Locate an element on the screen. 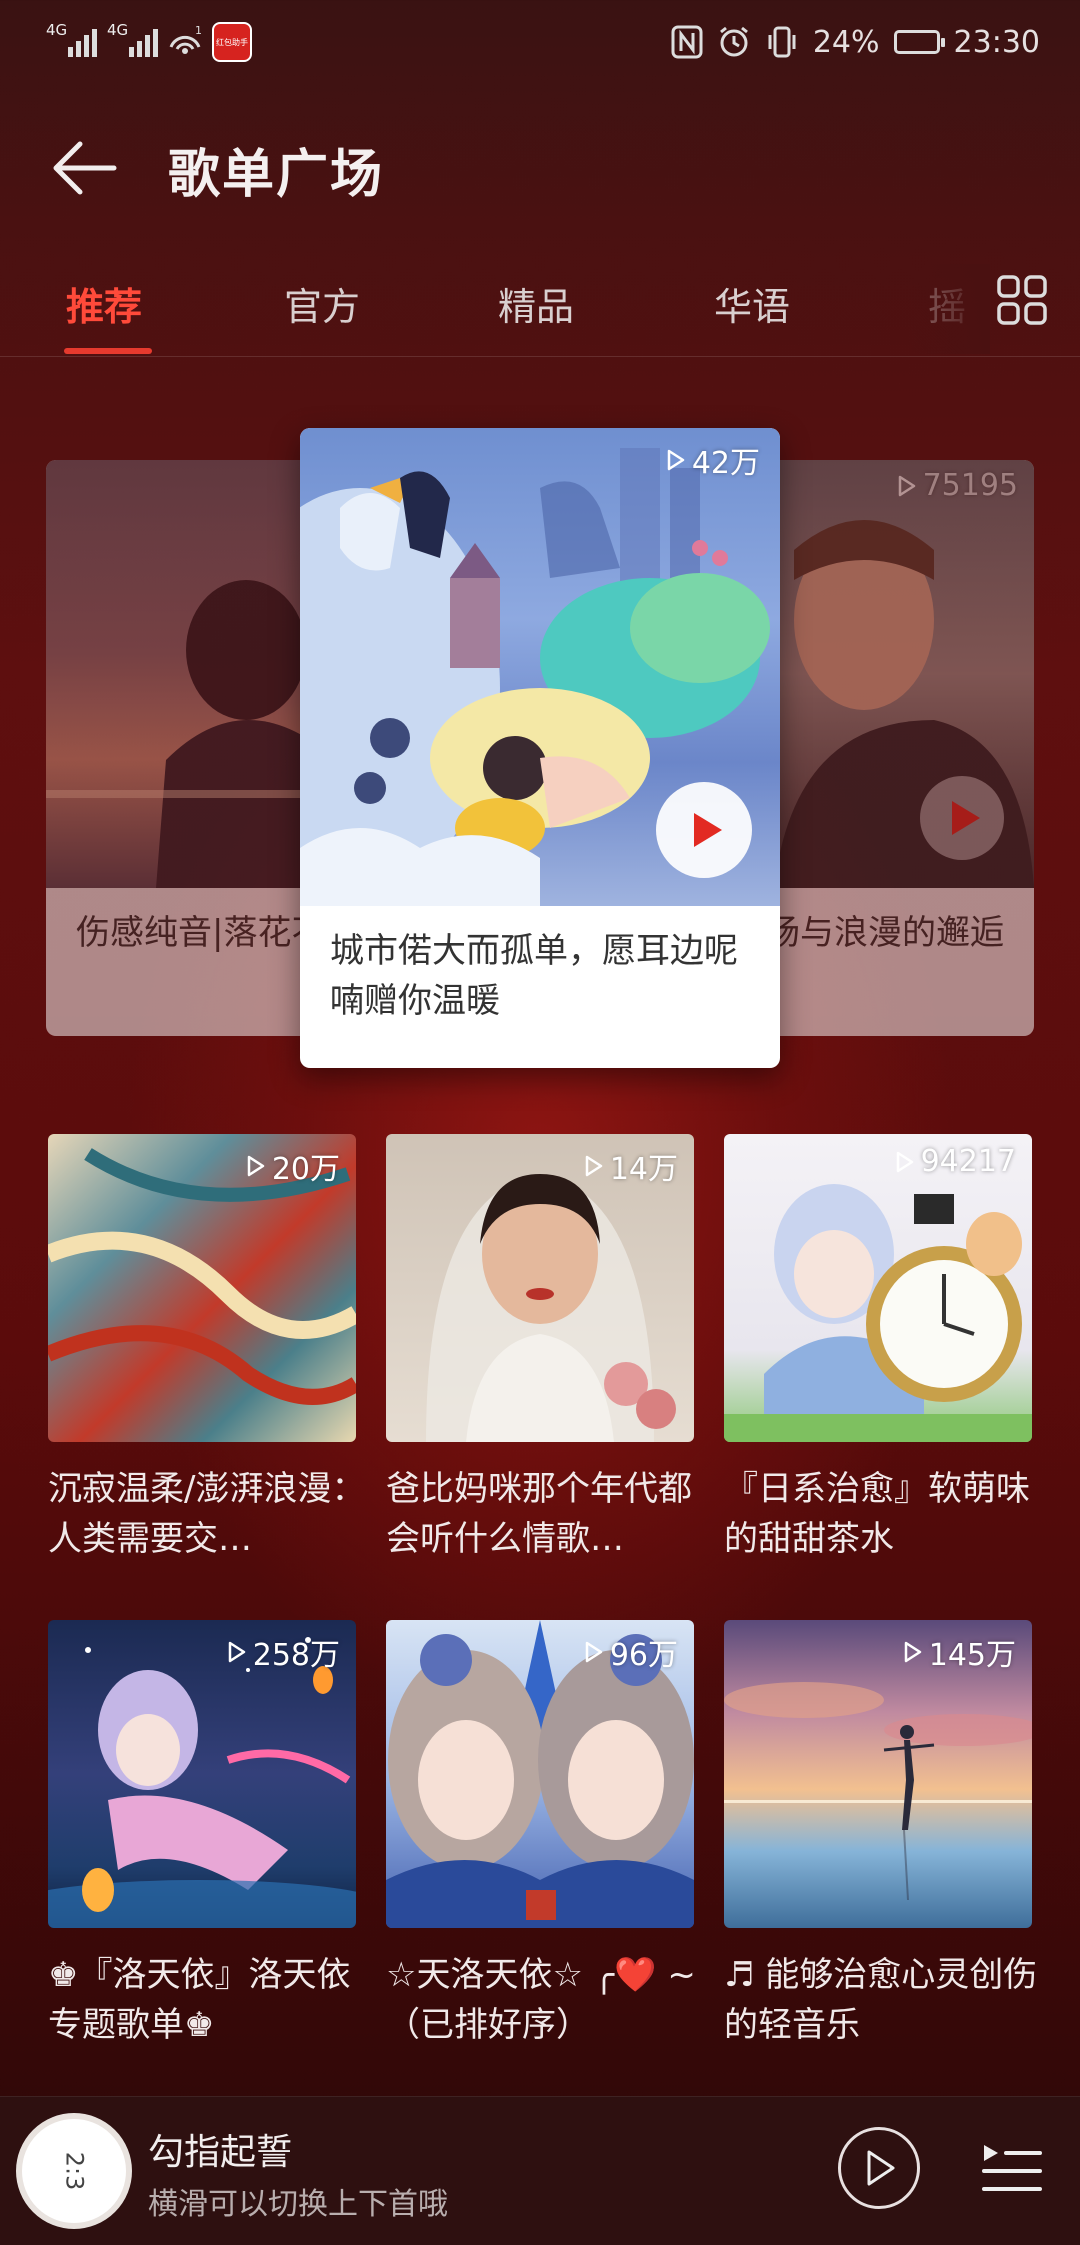 Image resolution: width=1080 pixels, height=2245 pixels. back-arrow-icon is located at coordinates (85, 168).